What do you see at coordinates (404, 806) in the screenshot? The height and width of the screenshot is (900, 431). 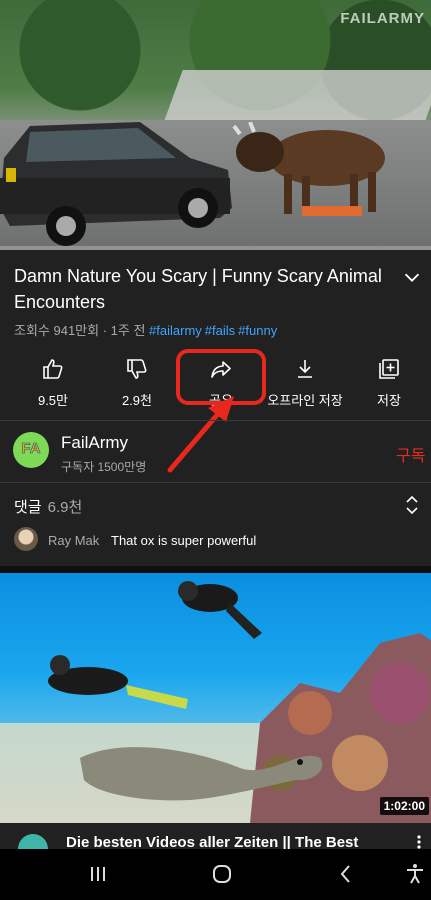 I see `video-duration: 1:02:00` at bounding box center [404, 806].